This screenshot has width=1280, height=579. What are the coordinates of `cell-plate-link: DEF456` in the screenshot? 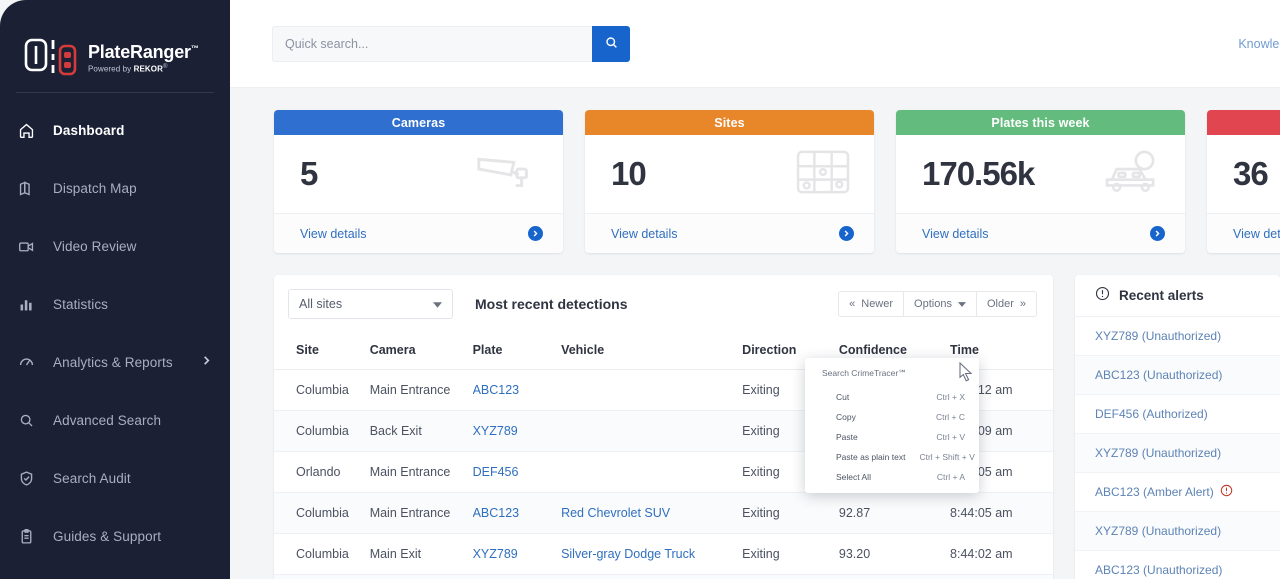 It's located at (496, 472).